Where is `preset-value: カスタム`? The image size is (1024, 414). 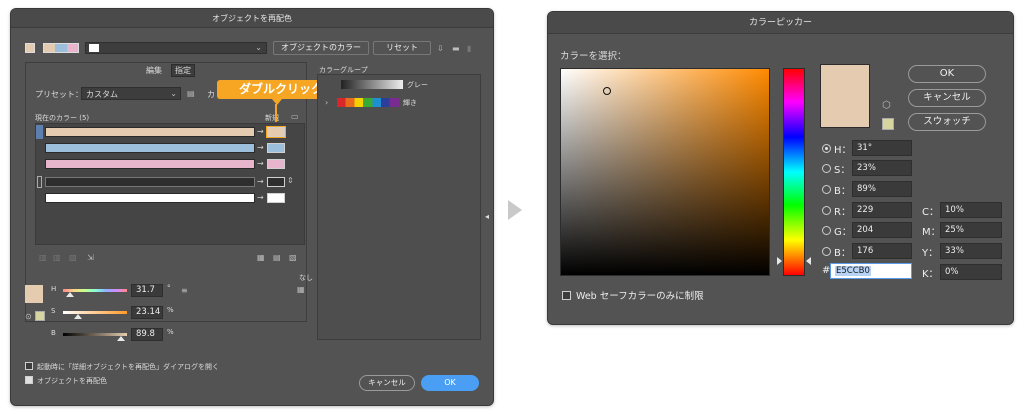 preset-value: カスタム is located at coordinates (102, 94).